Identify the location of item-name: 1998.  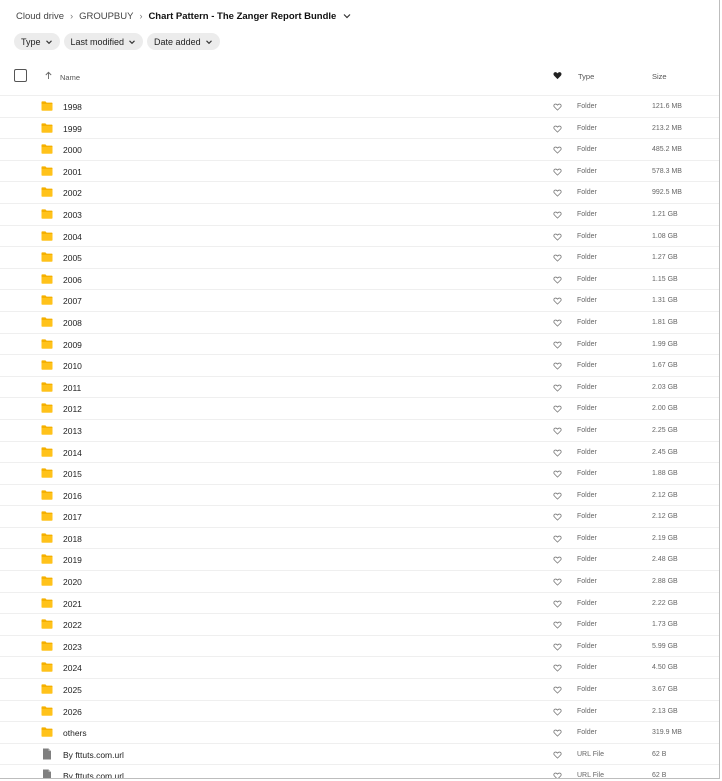
(72, 107).